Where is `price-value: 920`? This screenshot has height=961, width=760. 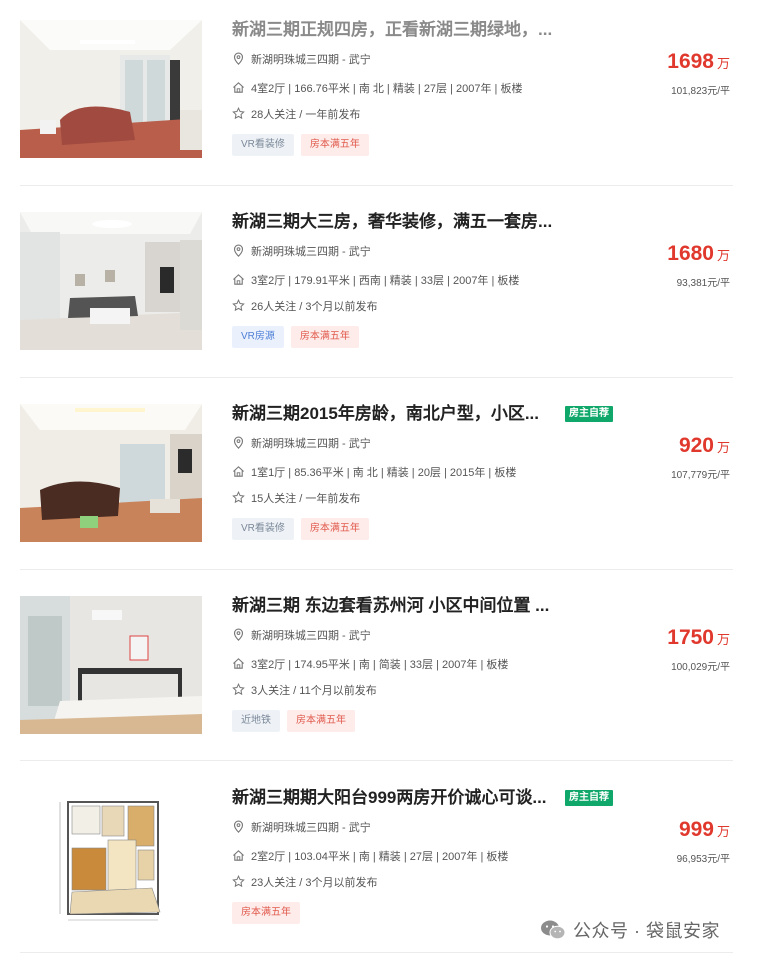 price-value: 920 is located at coordinates (696, 445).